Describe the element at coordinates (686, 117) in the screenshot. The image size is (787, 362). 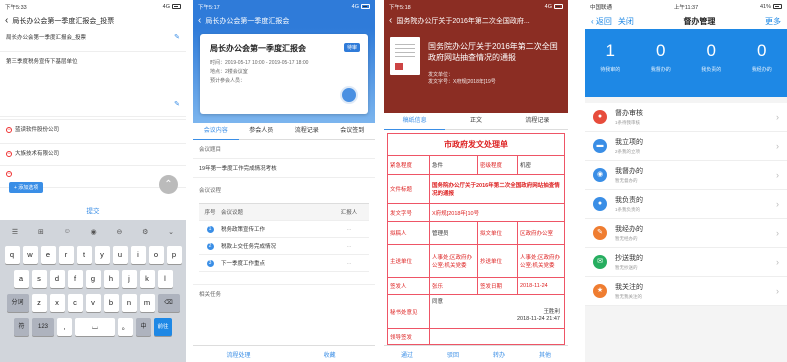
I see `menu-item: ● 督办审核 1条待我审核 ›` at that location.